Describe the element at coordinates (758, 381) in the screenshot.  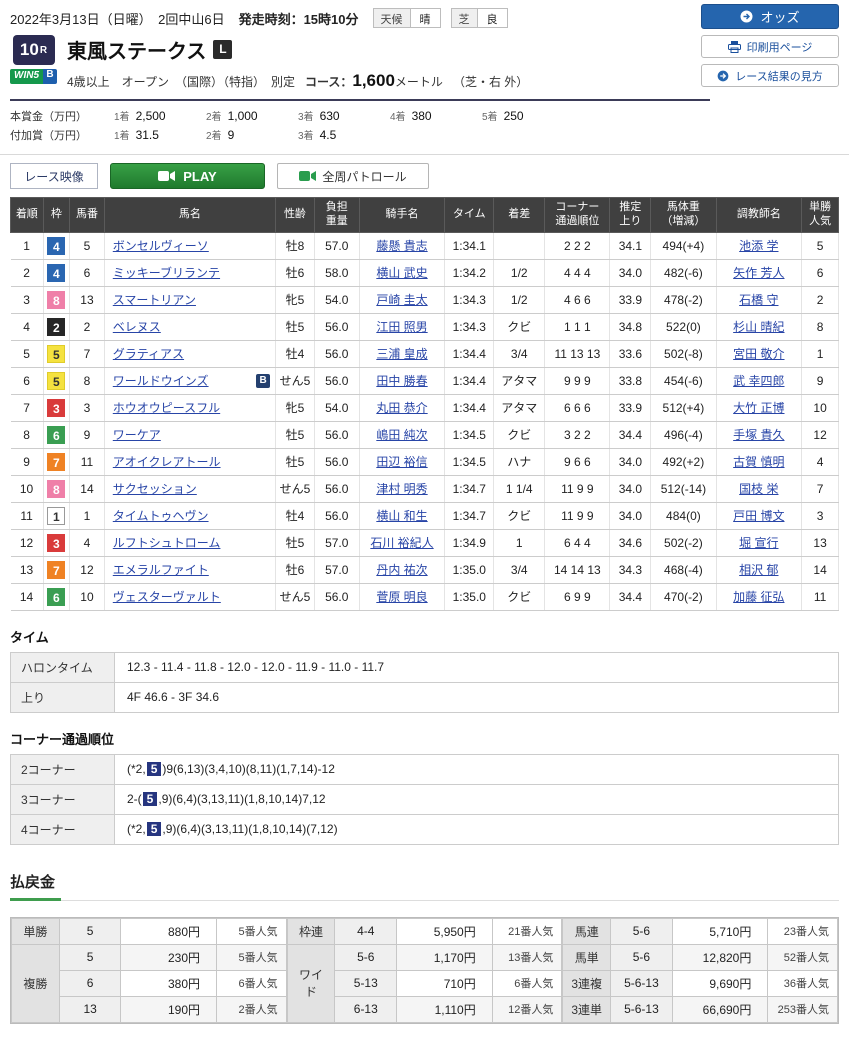
I see `trainer-link: 武 幸四郎` at that location.